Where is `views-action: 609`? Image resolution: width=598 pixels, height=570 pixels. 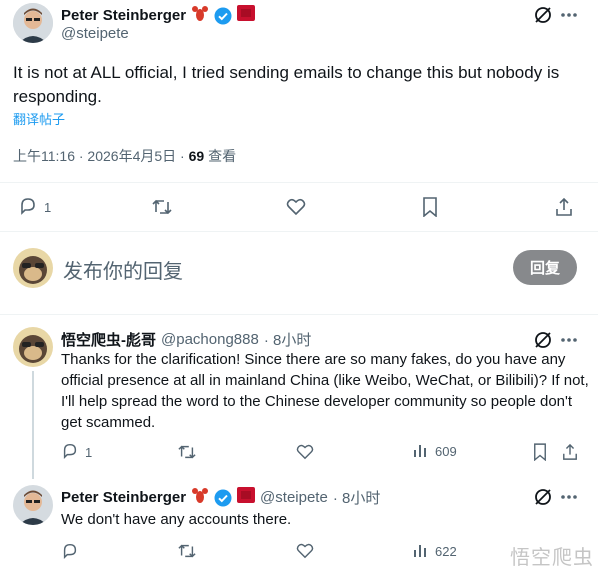 views-action: 609 is located at coordinates (435, 451).